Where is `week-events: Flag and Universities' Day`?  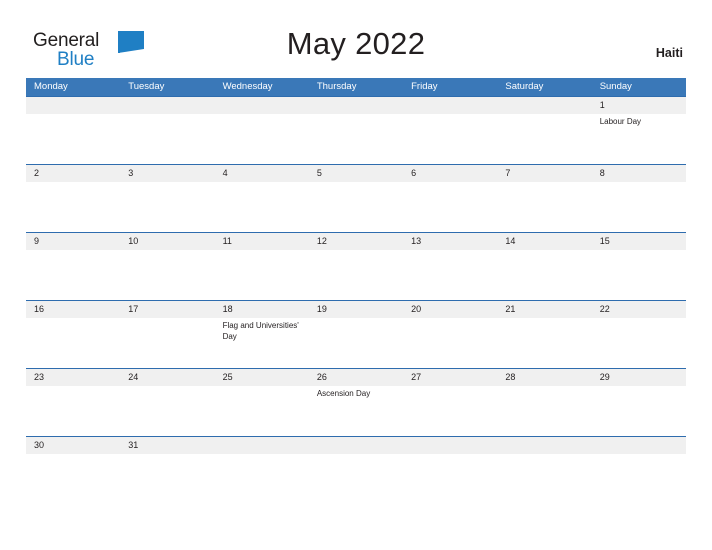
week-events: Flag and Universities' Day is located at coordinates (356, 343).